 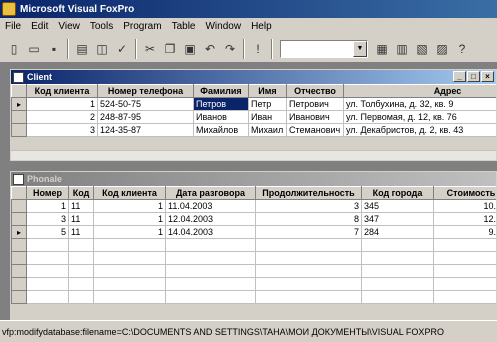 I want to click on table-cell: 345, so click(x=397, y=206).